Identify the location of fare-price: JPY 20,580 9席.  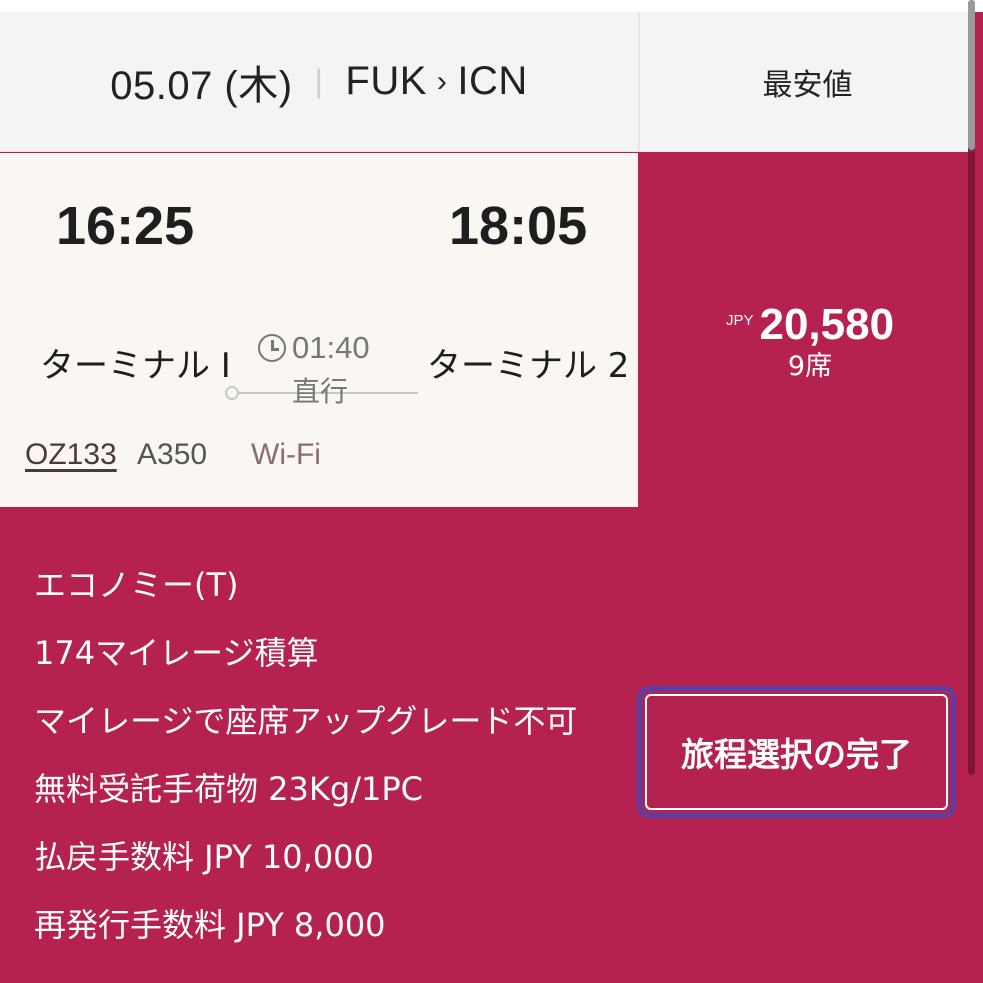
(810, 341).